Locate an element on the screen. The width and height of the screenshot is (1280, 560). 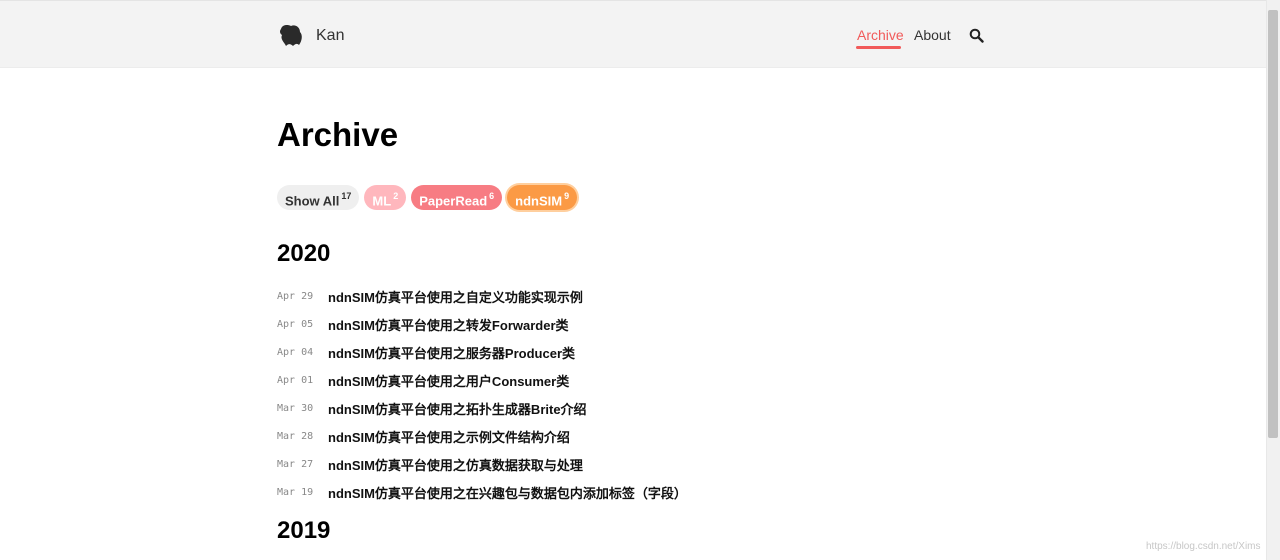
site-title: Kan is located at coordinates (330, 36).